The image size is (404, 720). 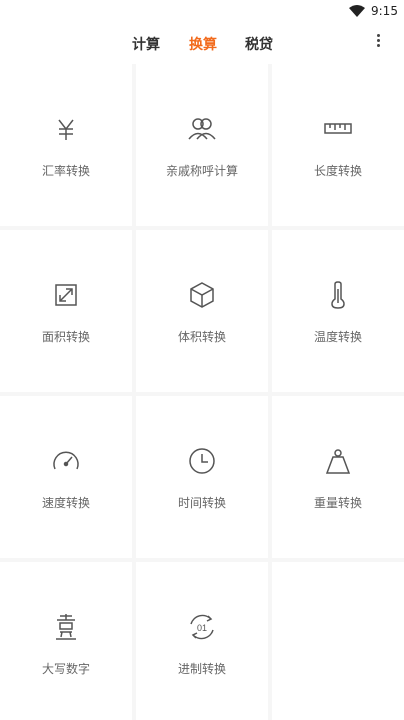 I want to click on converter-relative-title: 亲戚称呼计算, so click(x=202, y=145).